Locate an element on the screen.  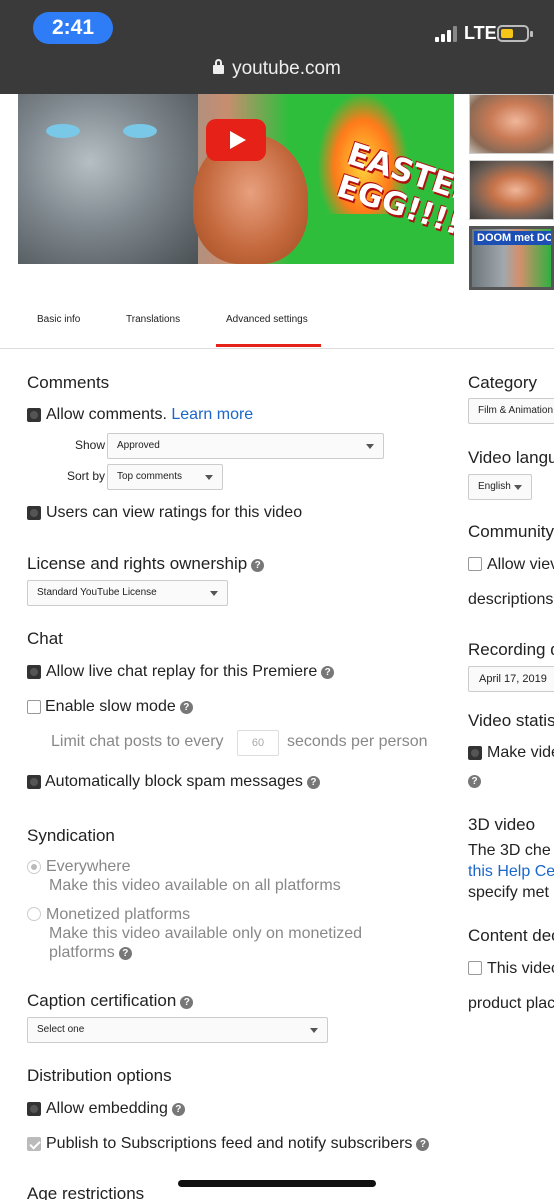
allow-comments-row: Allow comments. Learn more is located at coordinates (149, 415).